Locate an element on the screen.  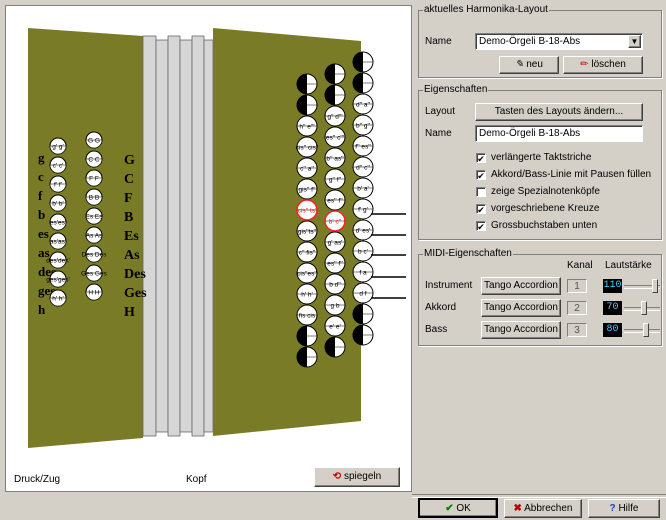
treble-button-label-1-8: g' as' is located at coordinates (335, 243).